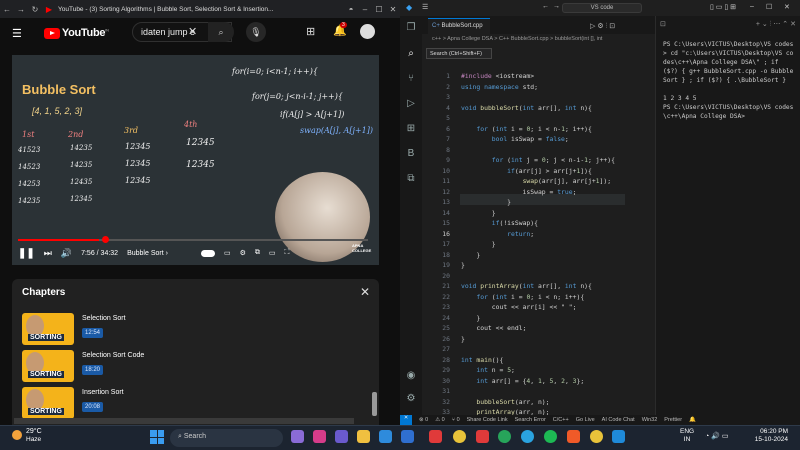 This screenshot has height=450, width=800. I want to click on go-live: Go Live, so click(585, 420).